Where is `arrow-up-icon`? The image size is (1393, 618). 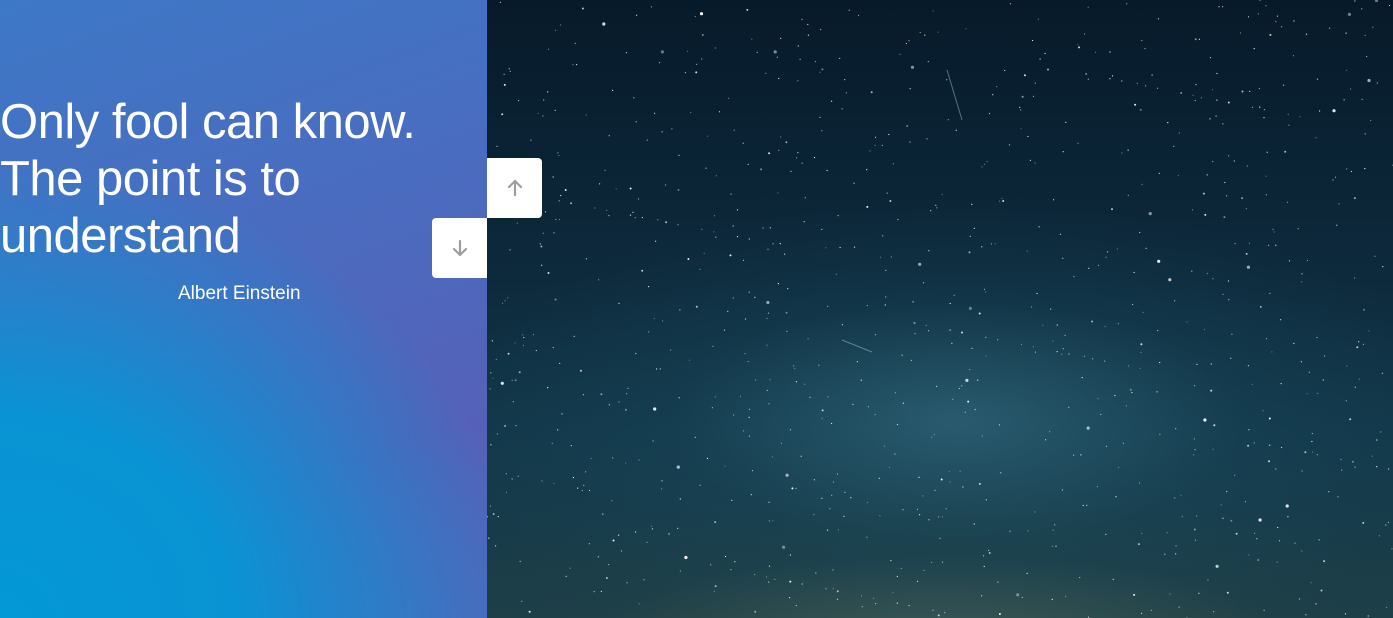 arrow-up-icon is located at coordinates (514, 188).